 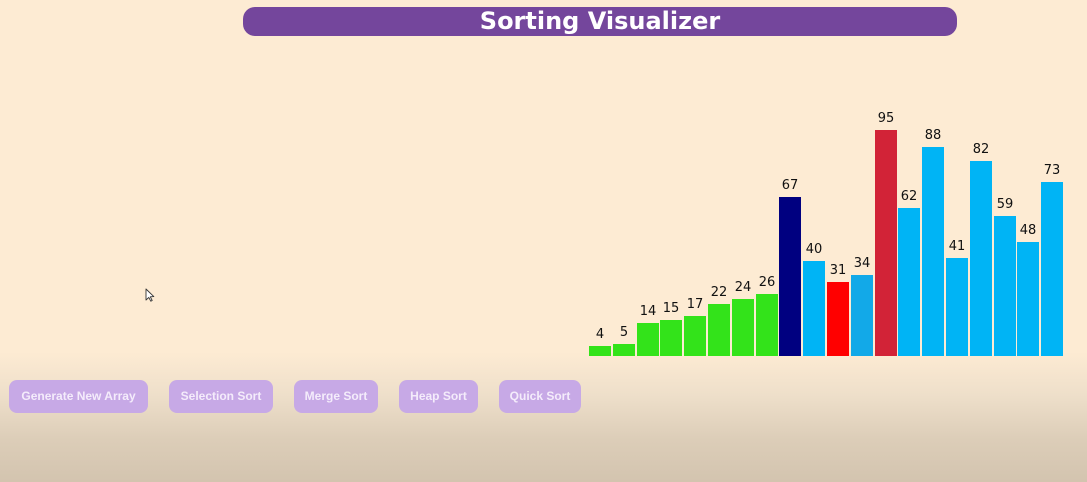 What do you see at coordinates (540, 396) in the screenshot?
I see `quick-sort-button: Quick Sort` at bounding box center [540, 396].